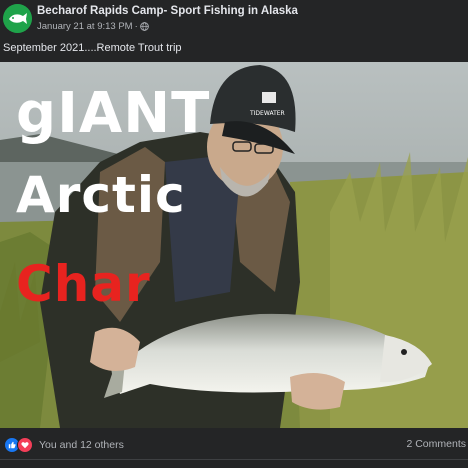  Describe the element at coordinates (234, 448) in the screenshot. I see `post-footer: You and 12 others 2 Comments` at that location.